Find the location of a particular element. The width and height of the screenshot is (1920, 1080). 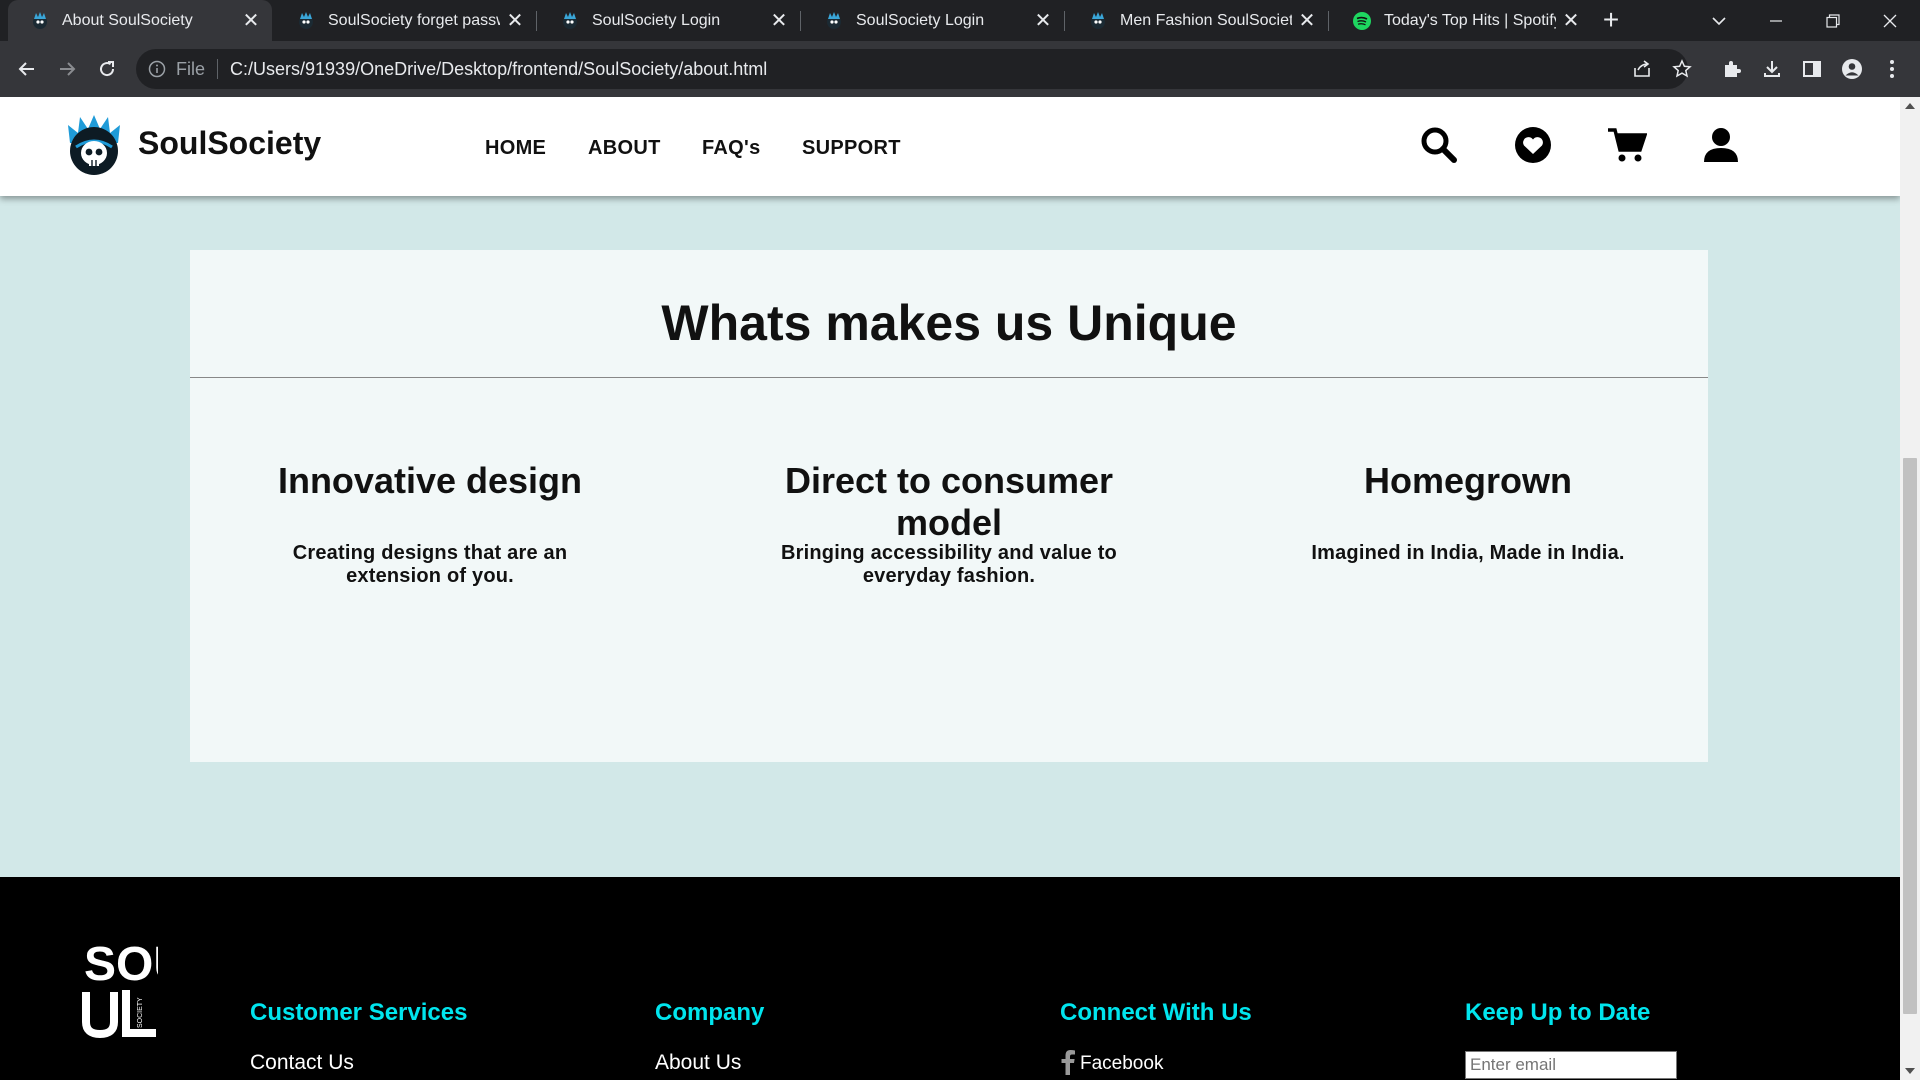

back-button is located at coordinates (27, 69).